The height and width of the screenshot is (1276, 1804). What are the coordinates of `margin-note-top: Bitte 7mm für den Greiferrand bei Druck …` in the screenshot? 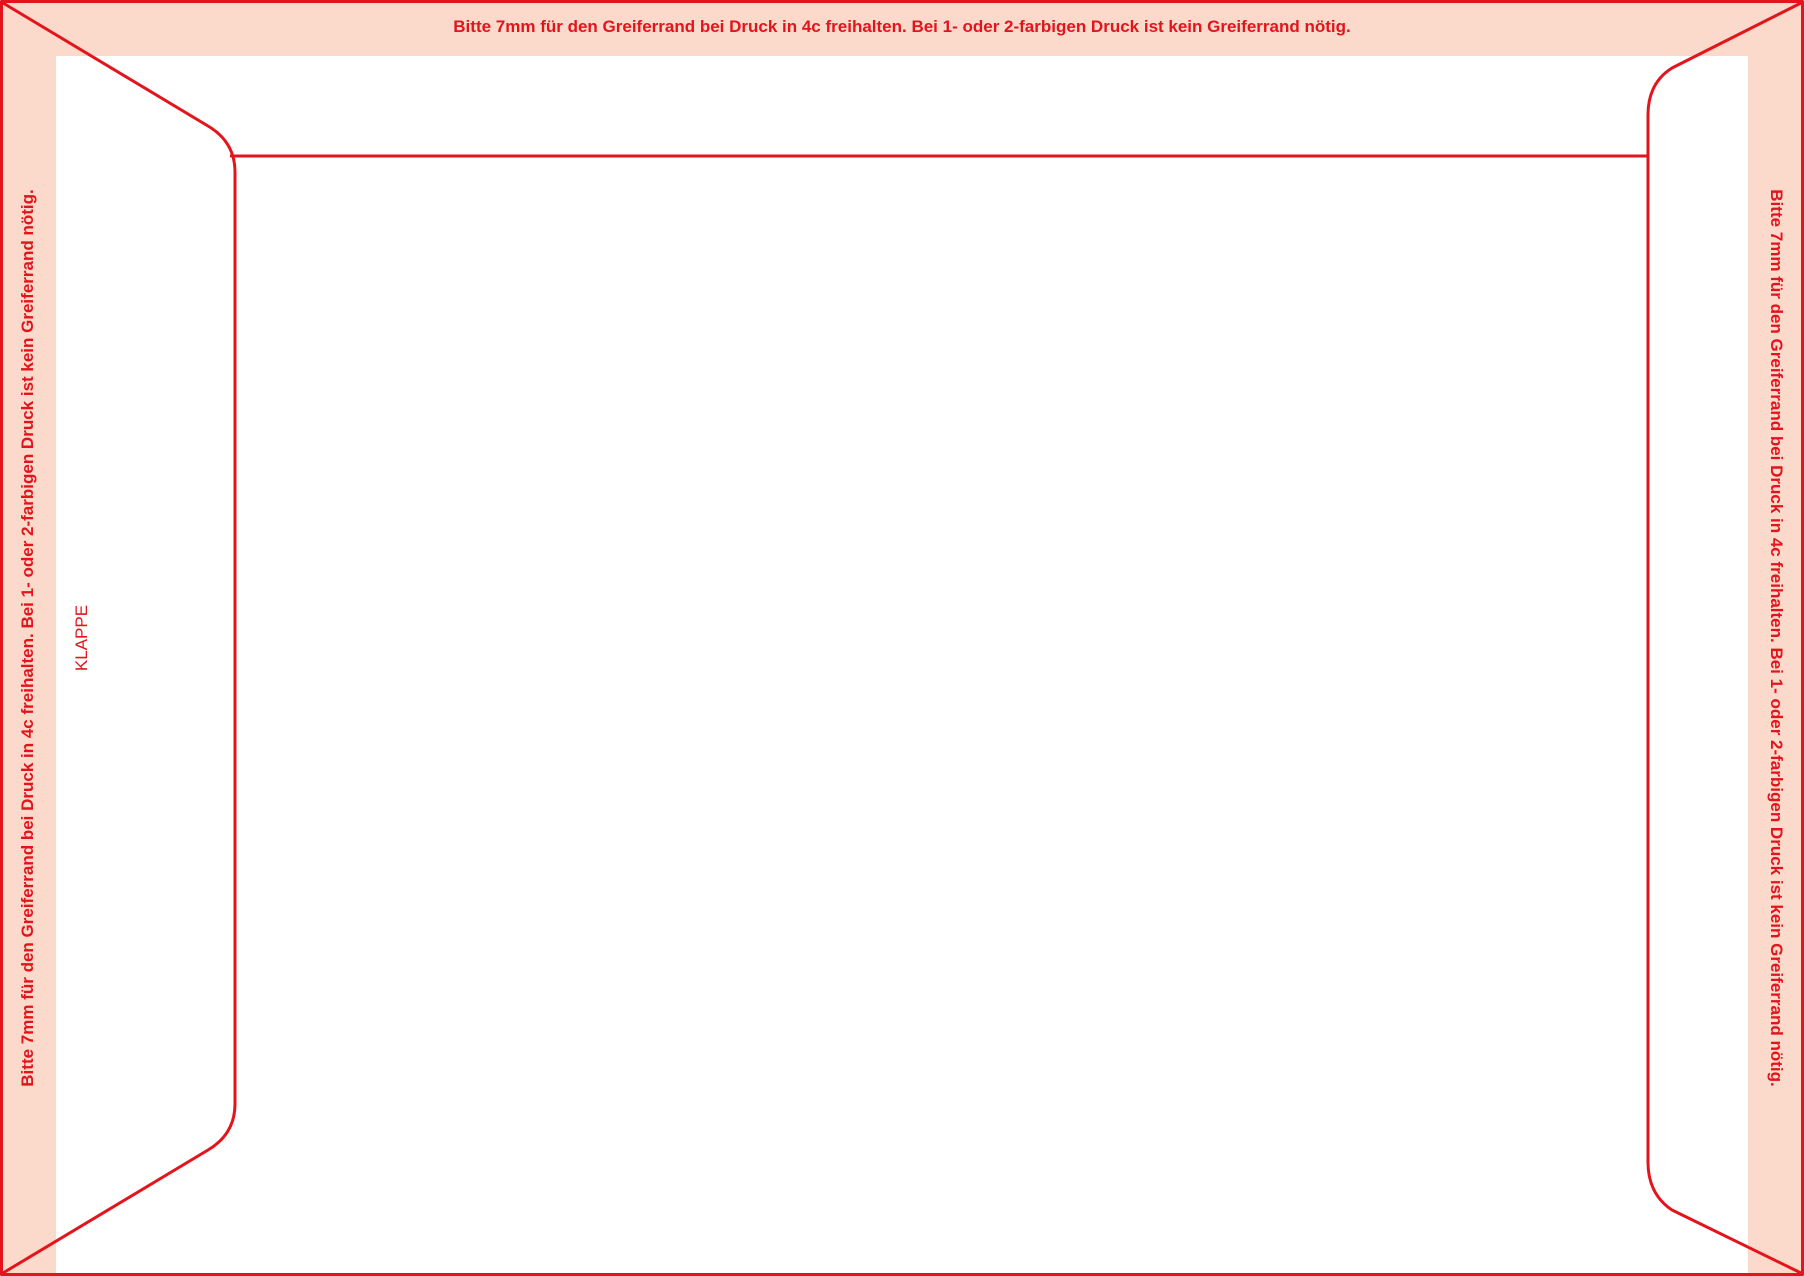 It's located at (901, 26).